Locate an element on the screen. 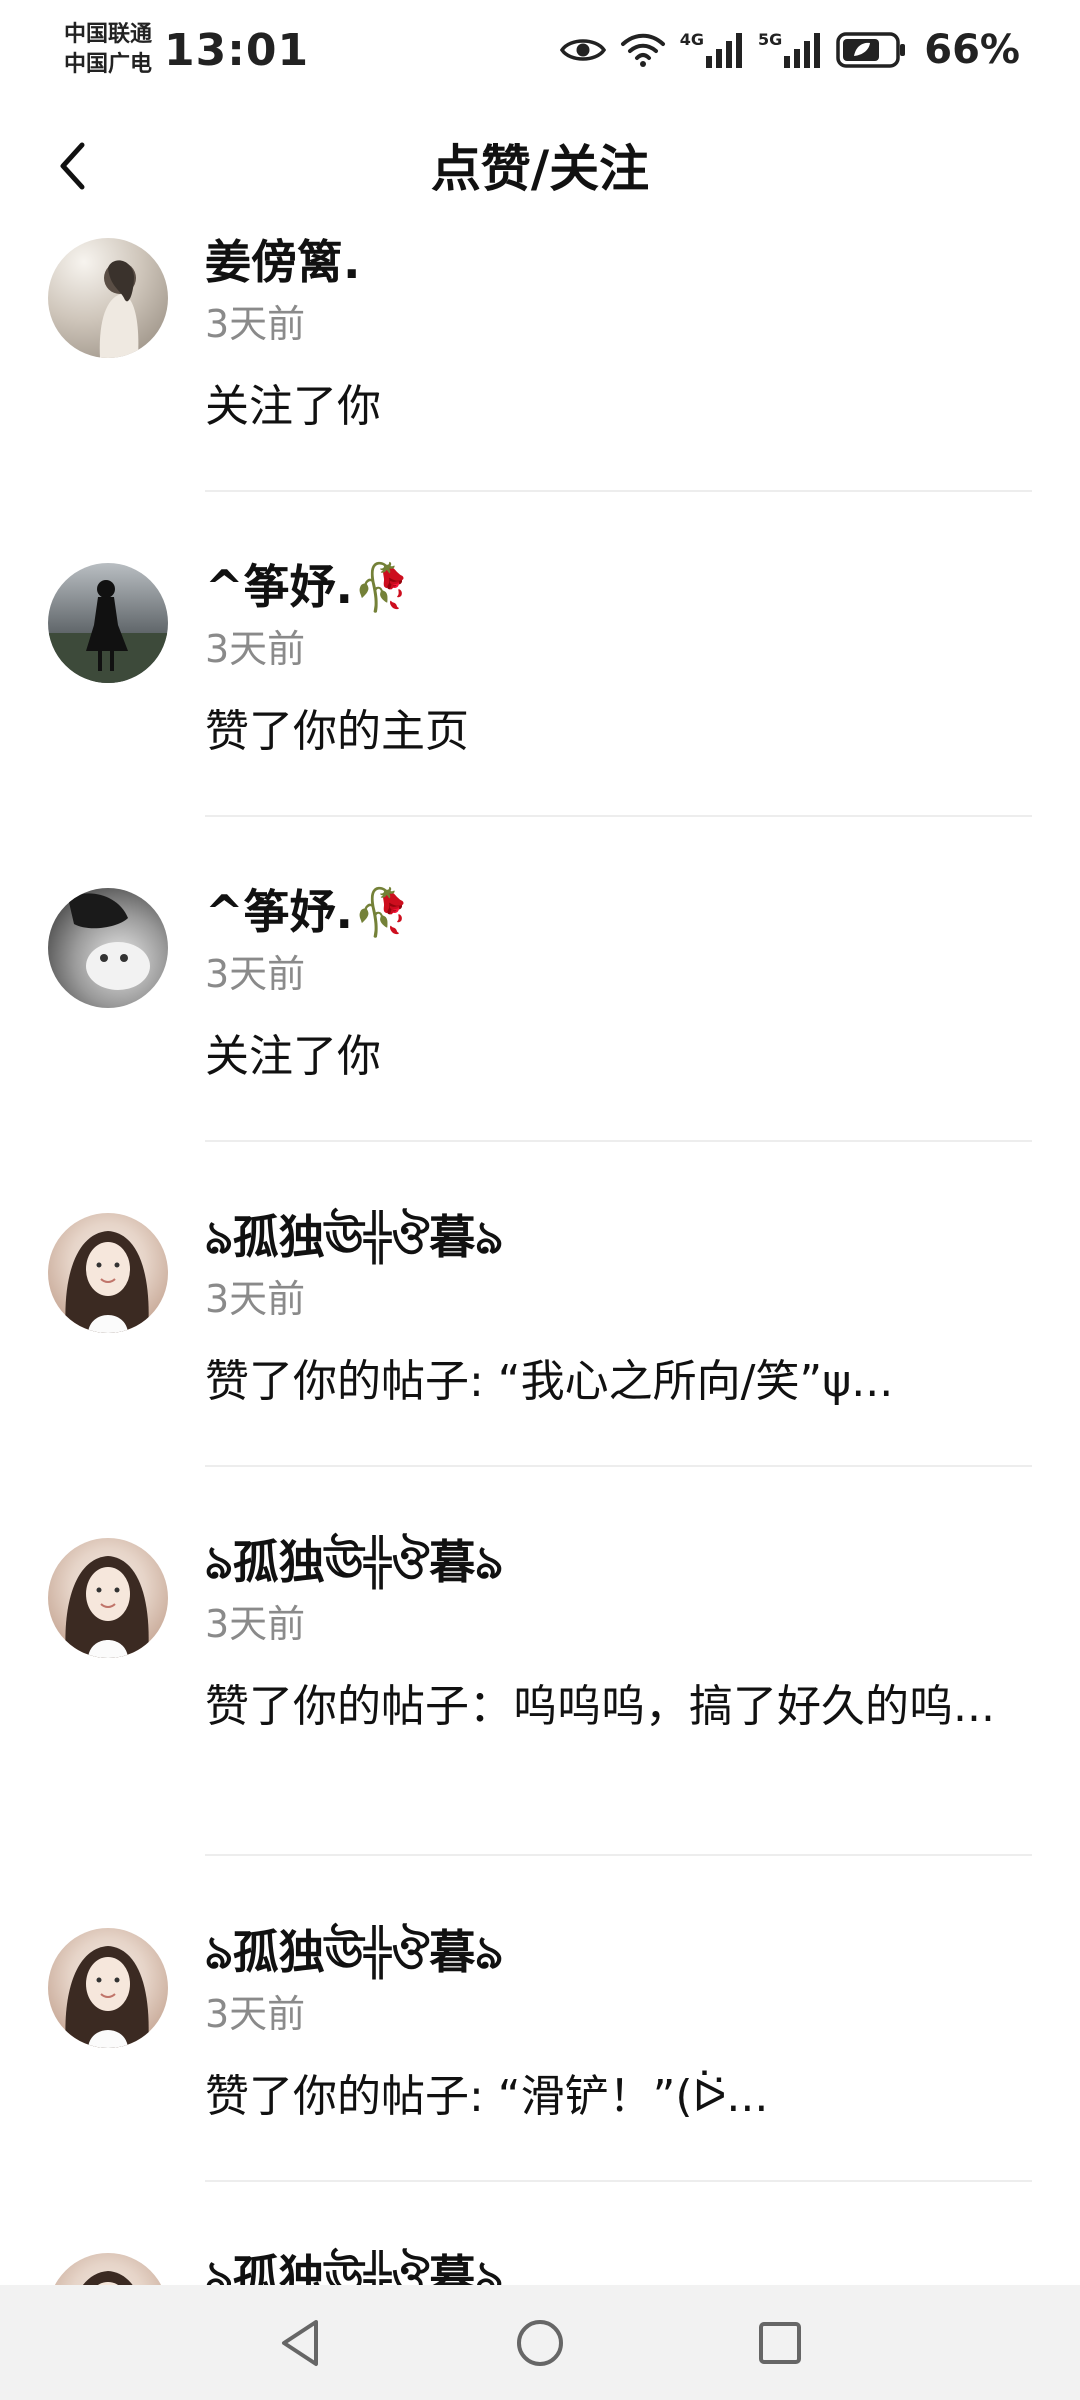 The image size is (1080, 2400). notification-message: 赞了你的主页 is located at coordinates (337, 731).